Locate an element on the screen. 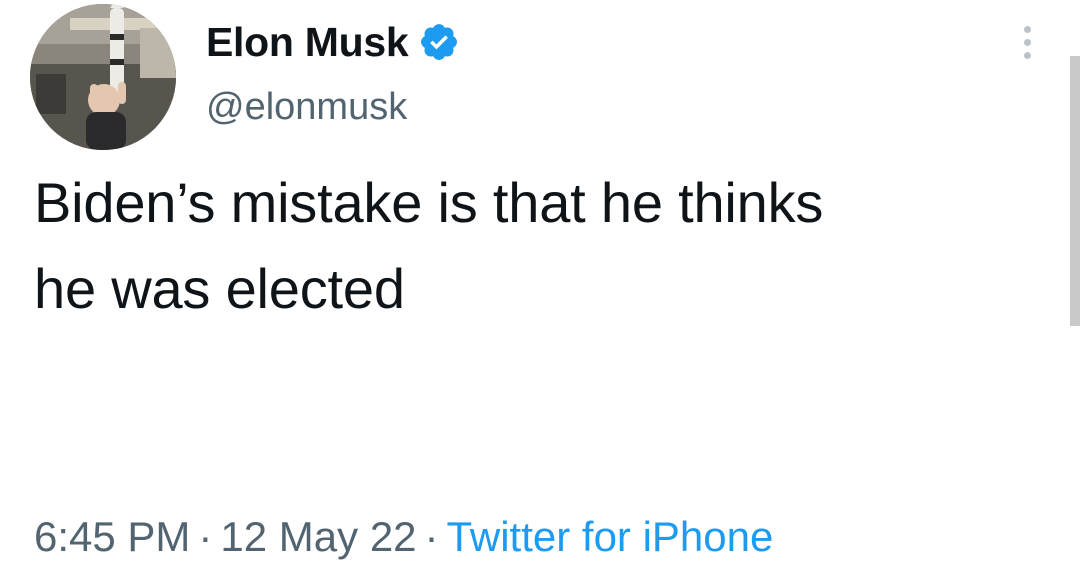 The image size is (1080, 566). author-name-row: Elon Musk is located at coordinates (333, 42).